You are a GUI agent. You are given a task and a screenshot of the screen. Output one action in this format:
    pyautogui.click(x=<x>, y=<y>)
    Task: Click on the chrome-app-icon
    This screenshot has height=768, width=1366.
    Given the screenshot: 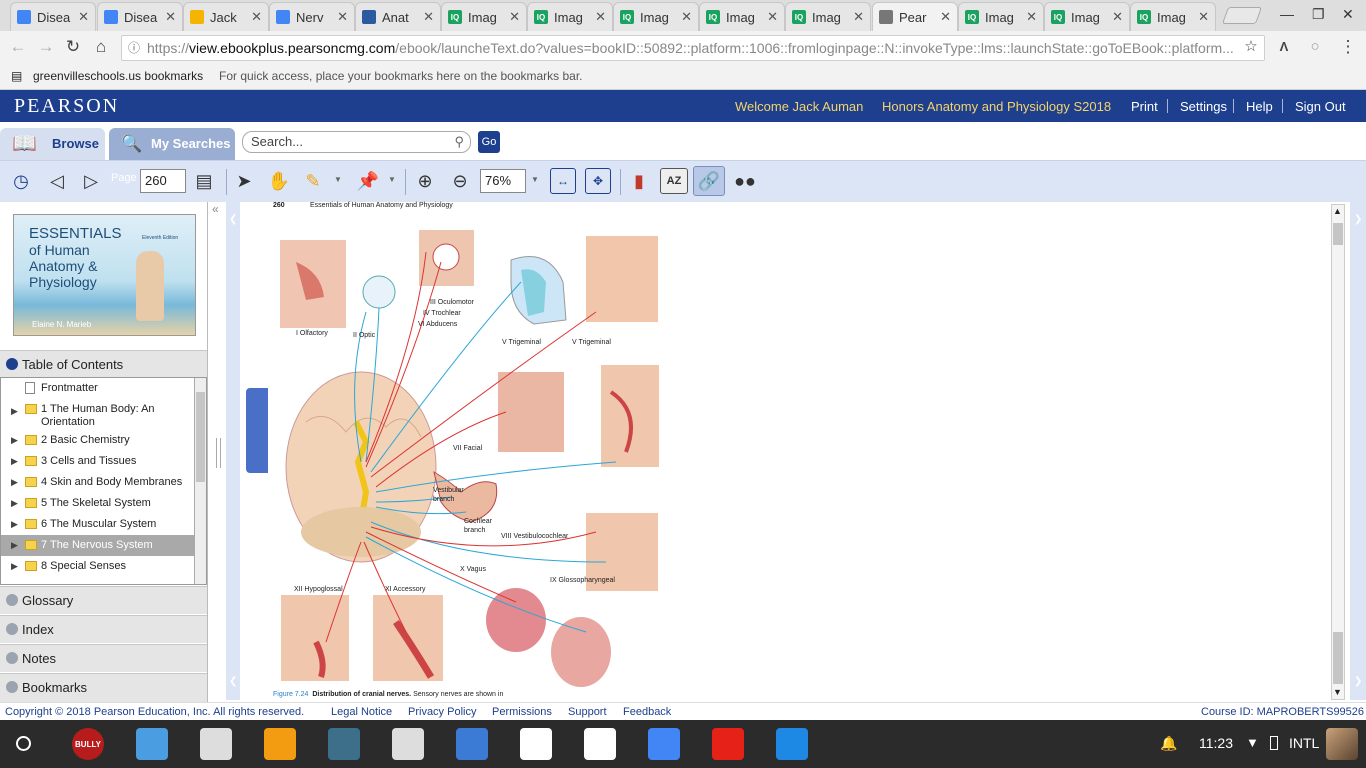 What is the action you would take?
    pyautogui.click(x=536, y=744)
    